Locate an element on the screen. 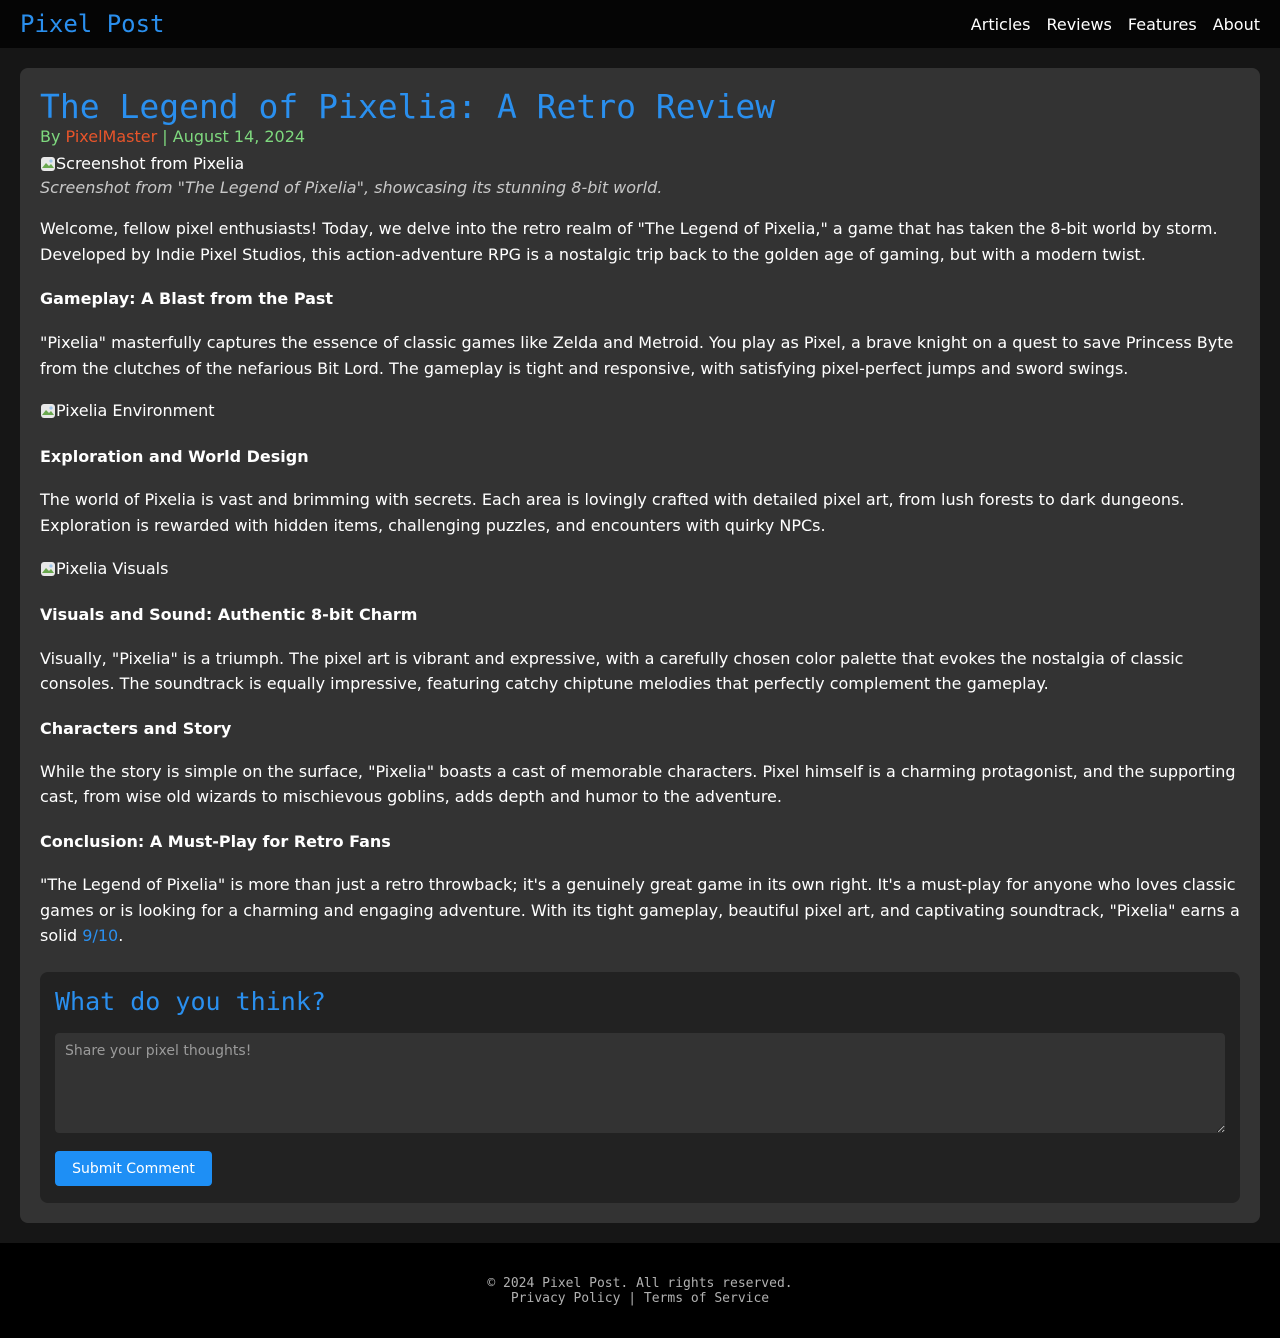 The image size is (1280, 1338). main-nav: Articles Reviews Features About is located at coordinates (1115, 24).